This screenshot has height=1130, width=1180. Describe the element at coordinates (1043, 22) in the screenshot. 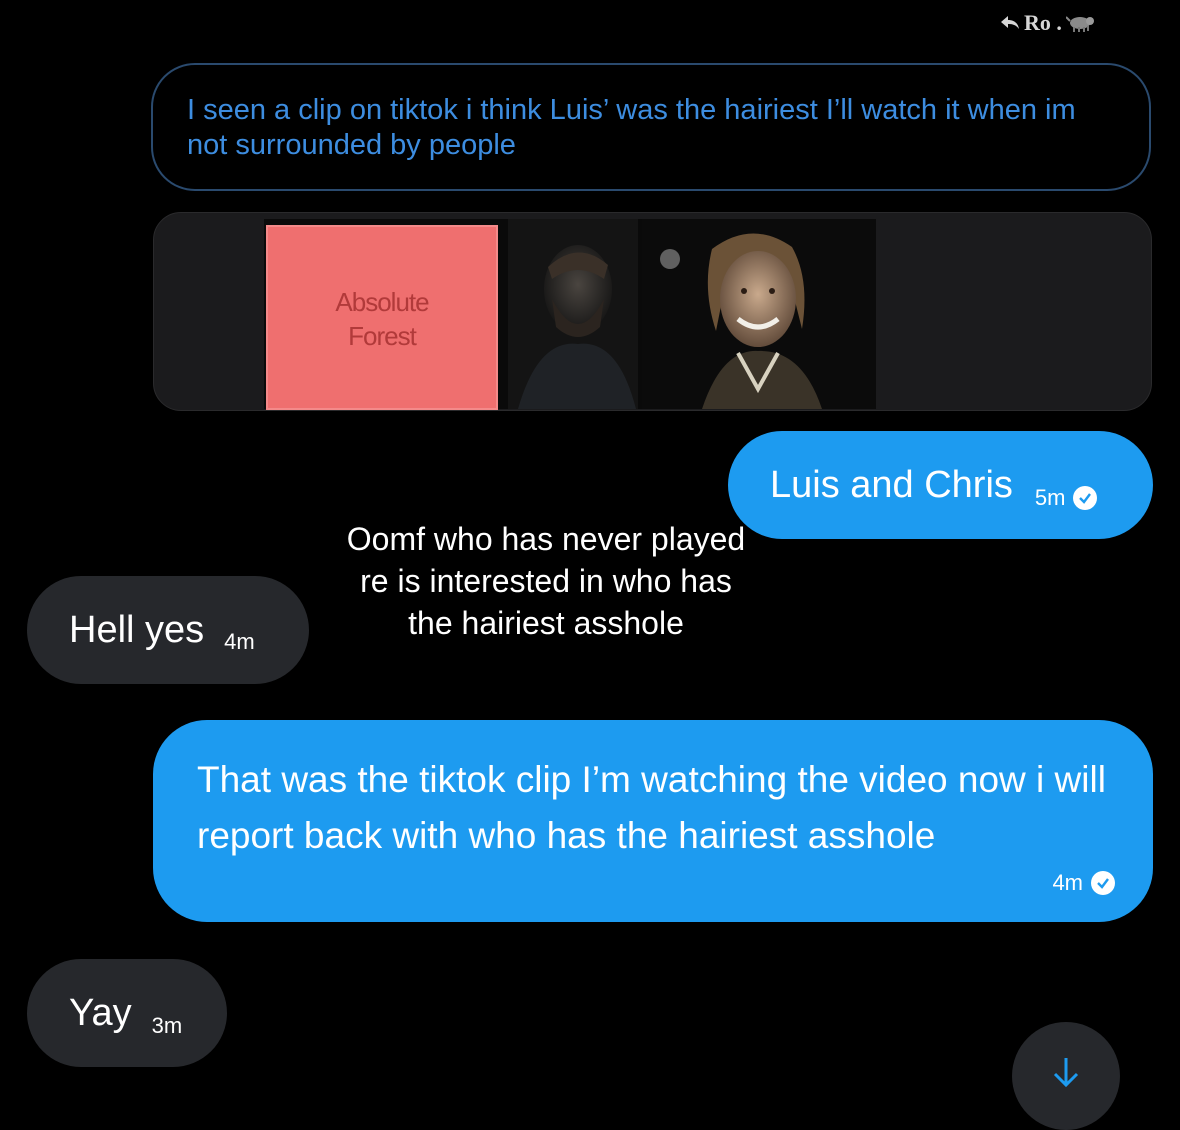

I see `reply-author-name: Ro .` at that location.